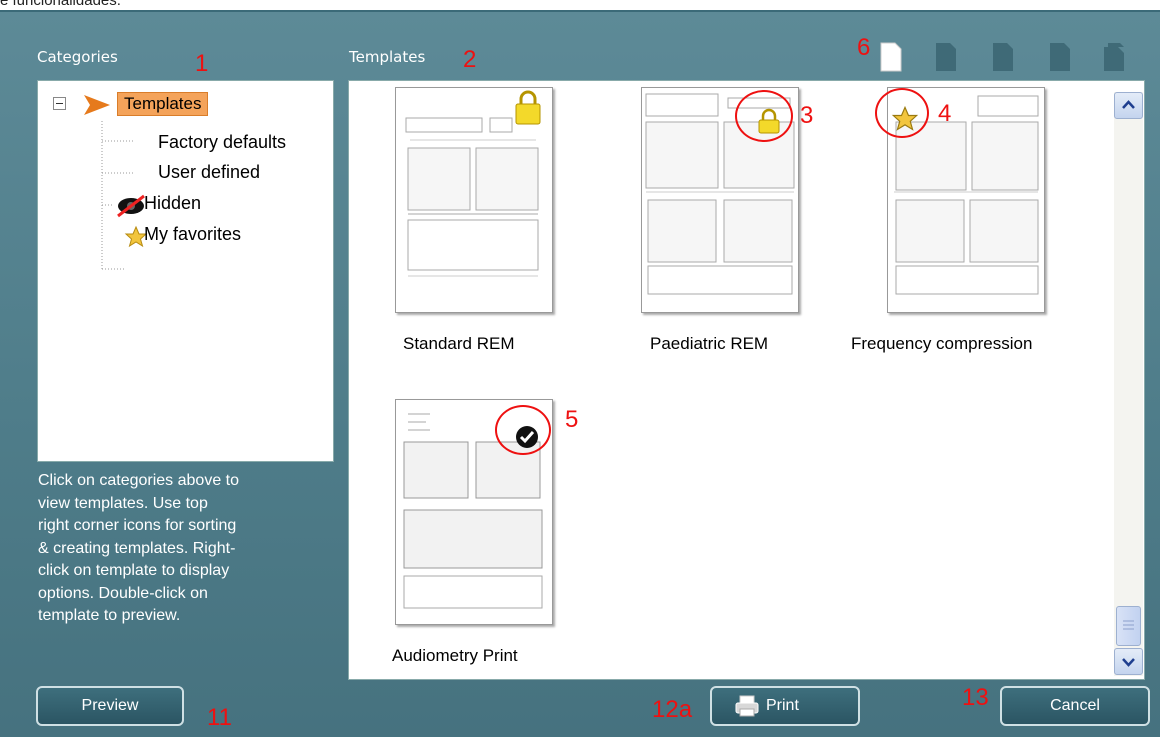 The image size is (1160, 740). I want to click on cancel-button: Cancel, so click(1075, 706).